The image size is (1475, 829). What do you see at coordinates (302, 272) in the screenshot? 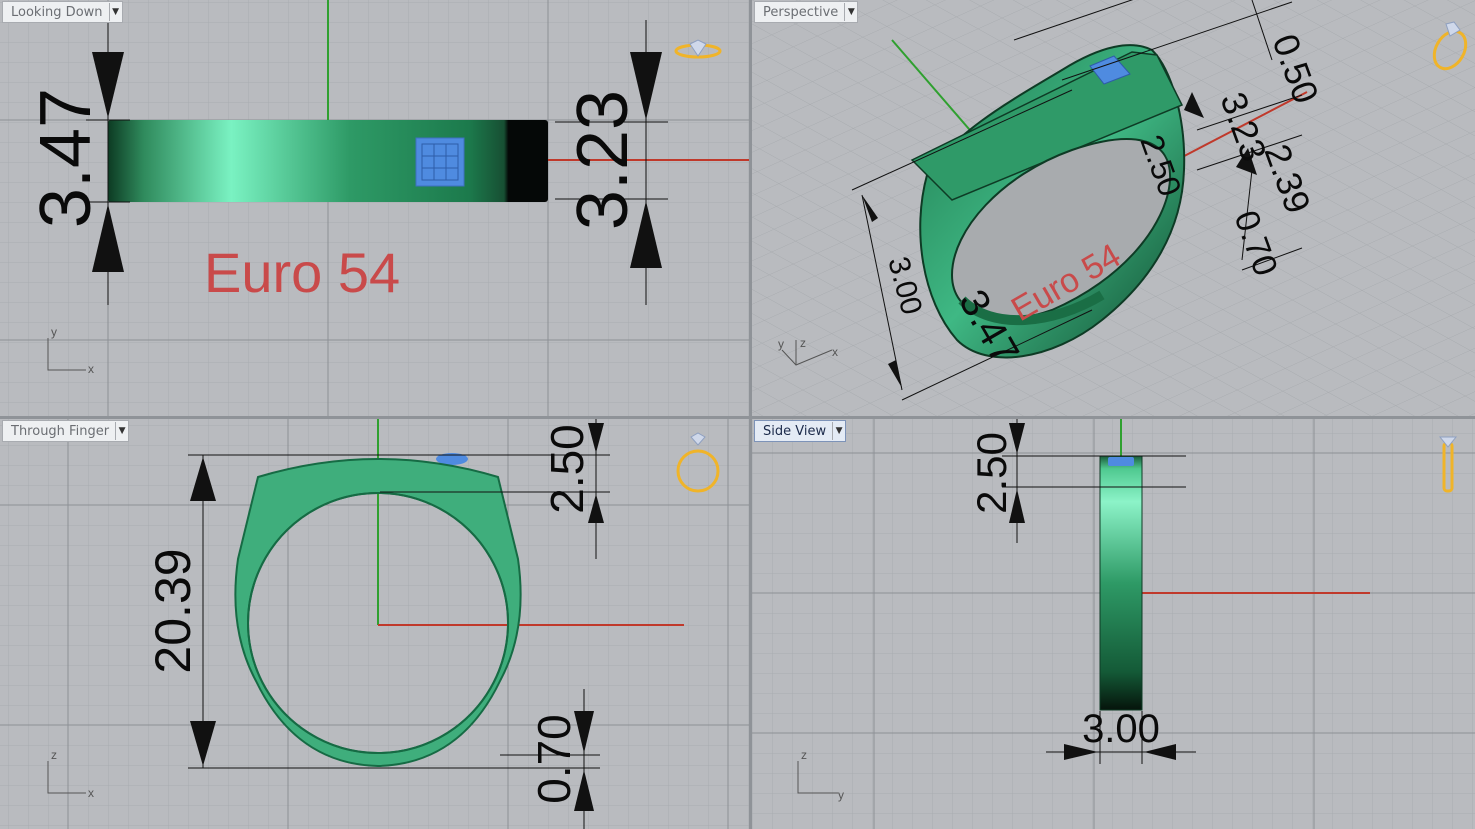
I see `engraving-text: Euro 54` at bounding box center [302, 272].